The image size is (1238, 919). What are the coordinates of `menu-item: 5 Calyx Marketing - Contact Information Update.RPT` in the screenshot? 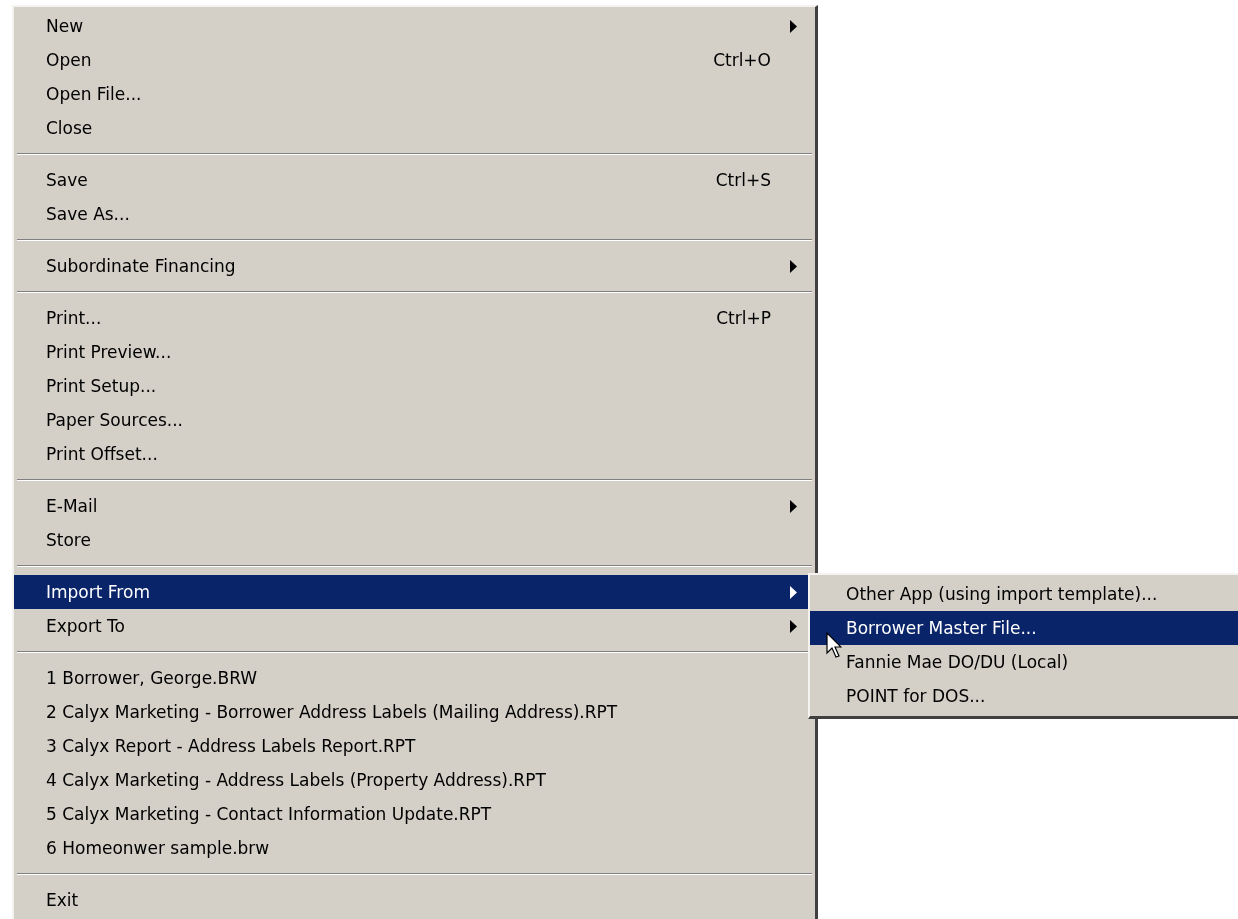 It's located at (414, 814).